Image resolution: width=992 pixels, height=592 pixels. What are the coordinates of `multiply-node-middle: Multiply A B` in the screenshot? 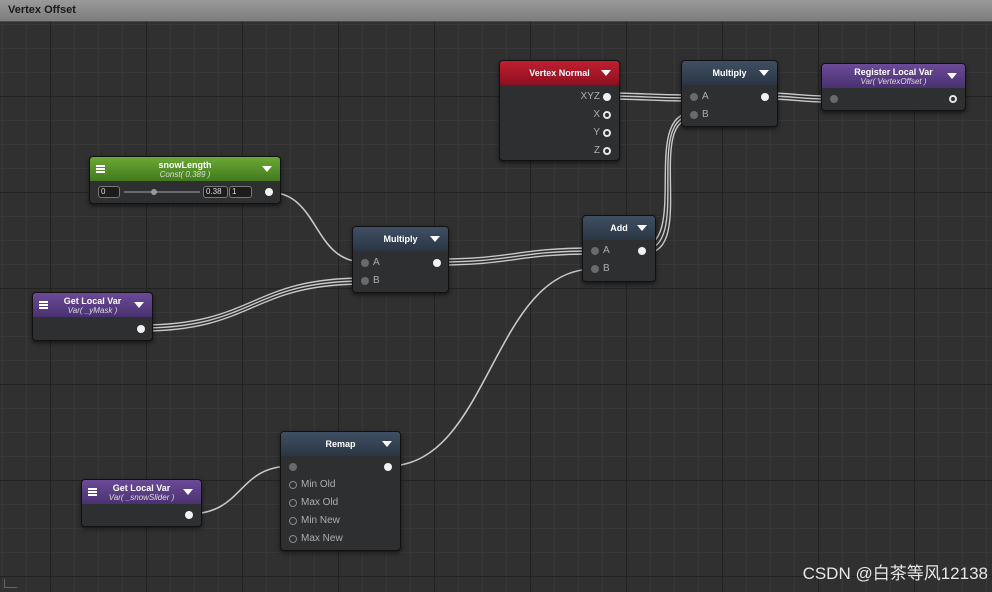 It's located at (400, 259).